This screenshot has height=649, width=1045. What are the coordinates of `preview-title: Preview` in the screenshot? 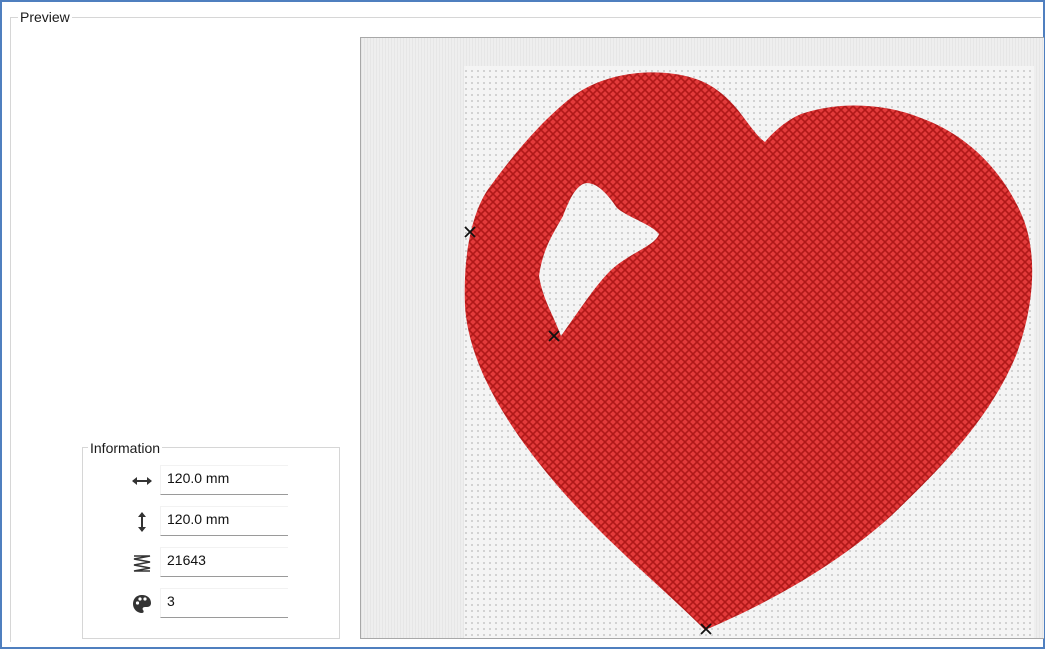 It's located at (45, 17).